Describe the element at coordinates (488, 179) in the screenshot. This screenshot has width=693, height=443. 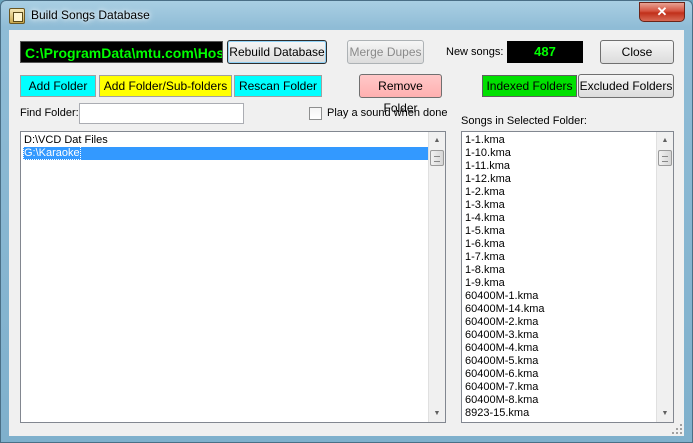
I see `song-list-item-label: 1-12.kma` at that location.